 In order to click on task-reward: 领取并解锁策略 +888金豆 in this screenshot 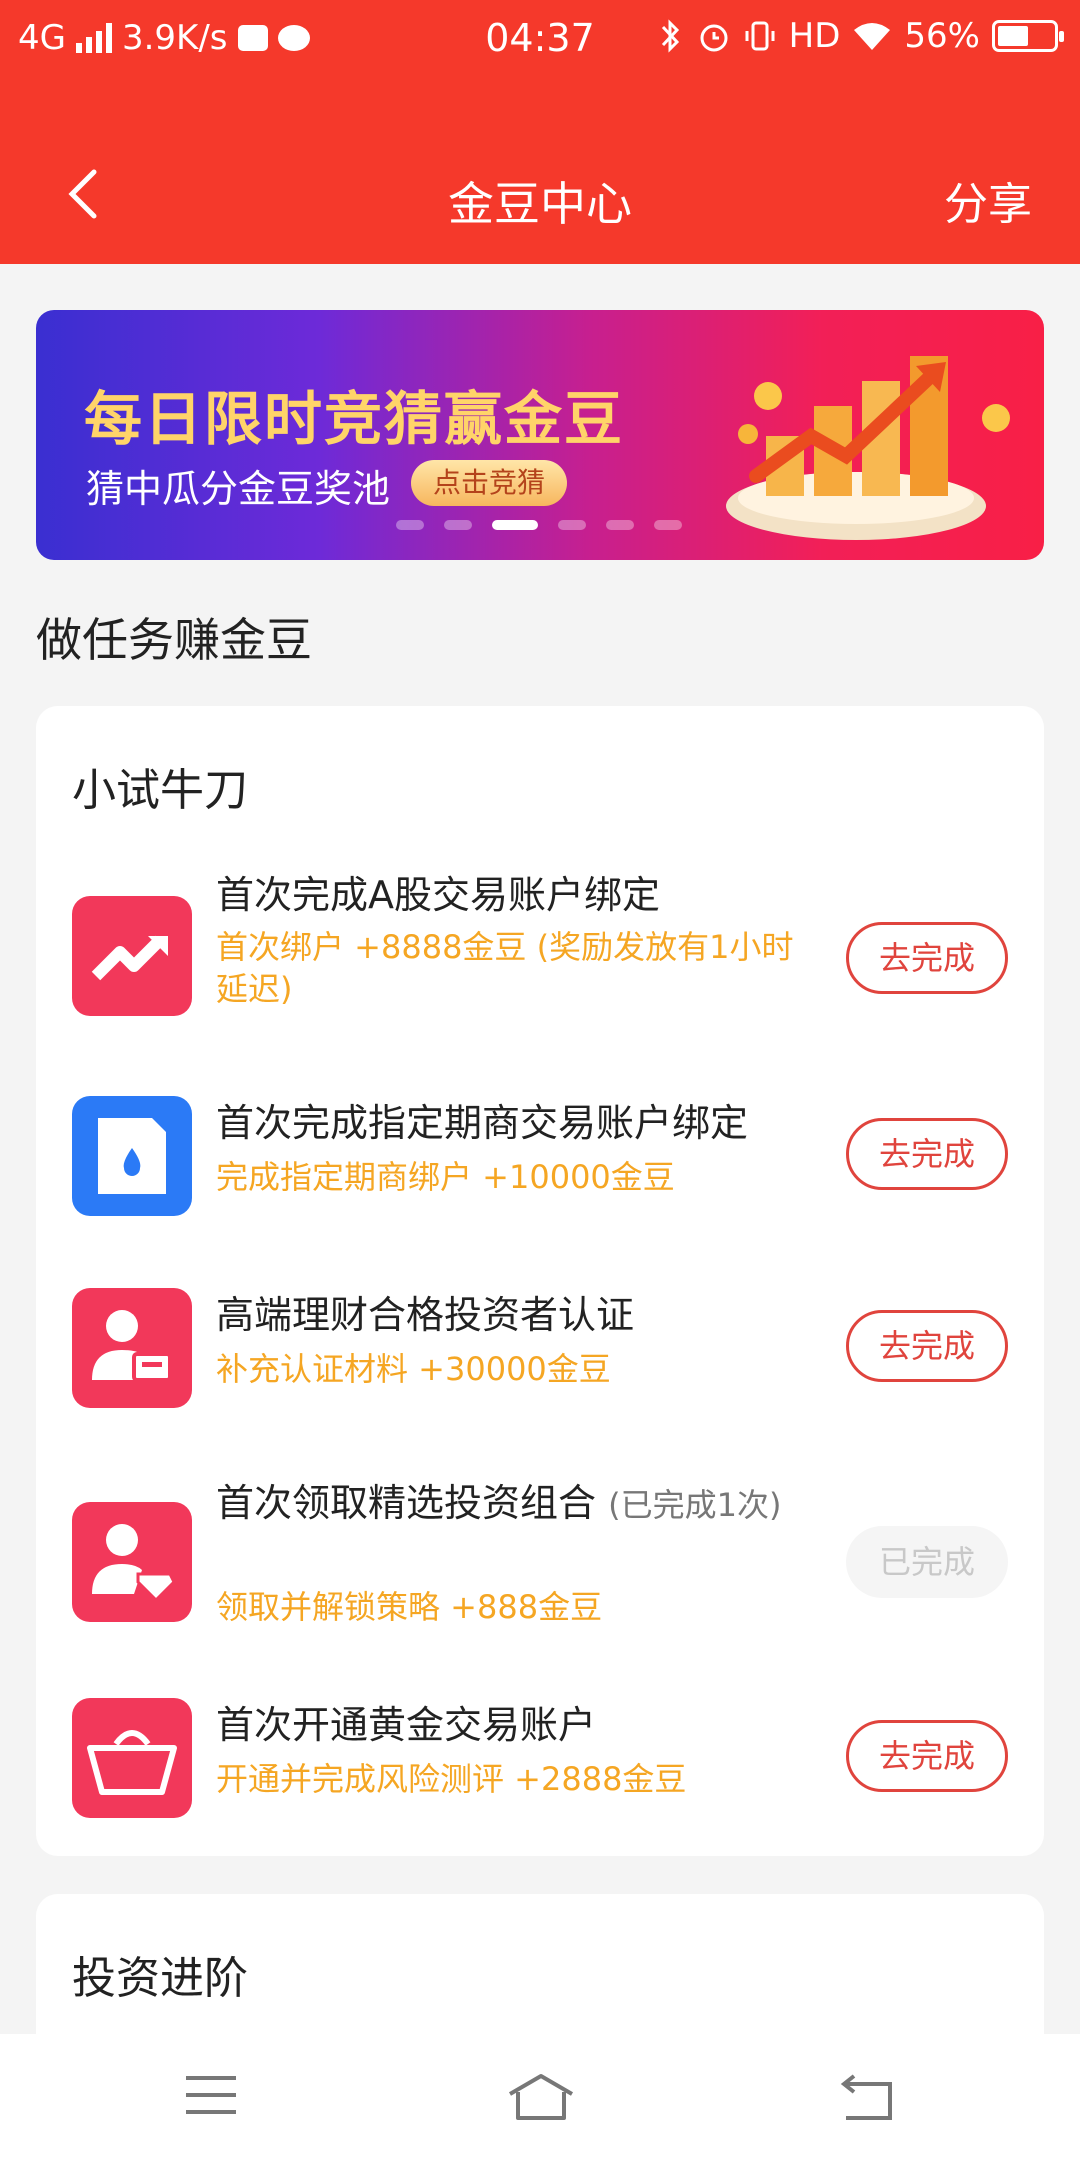, I will do `click(409, 1607)`.